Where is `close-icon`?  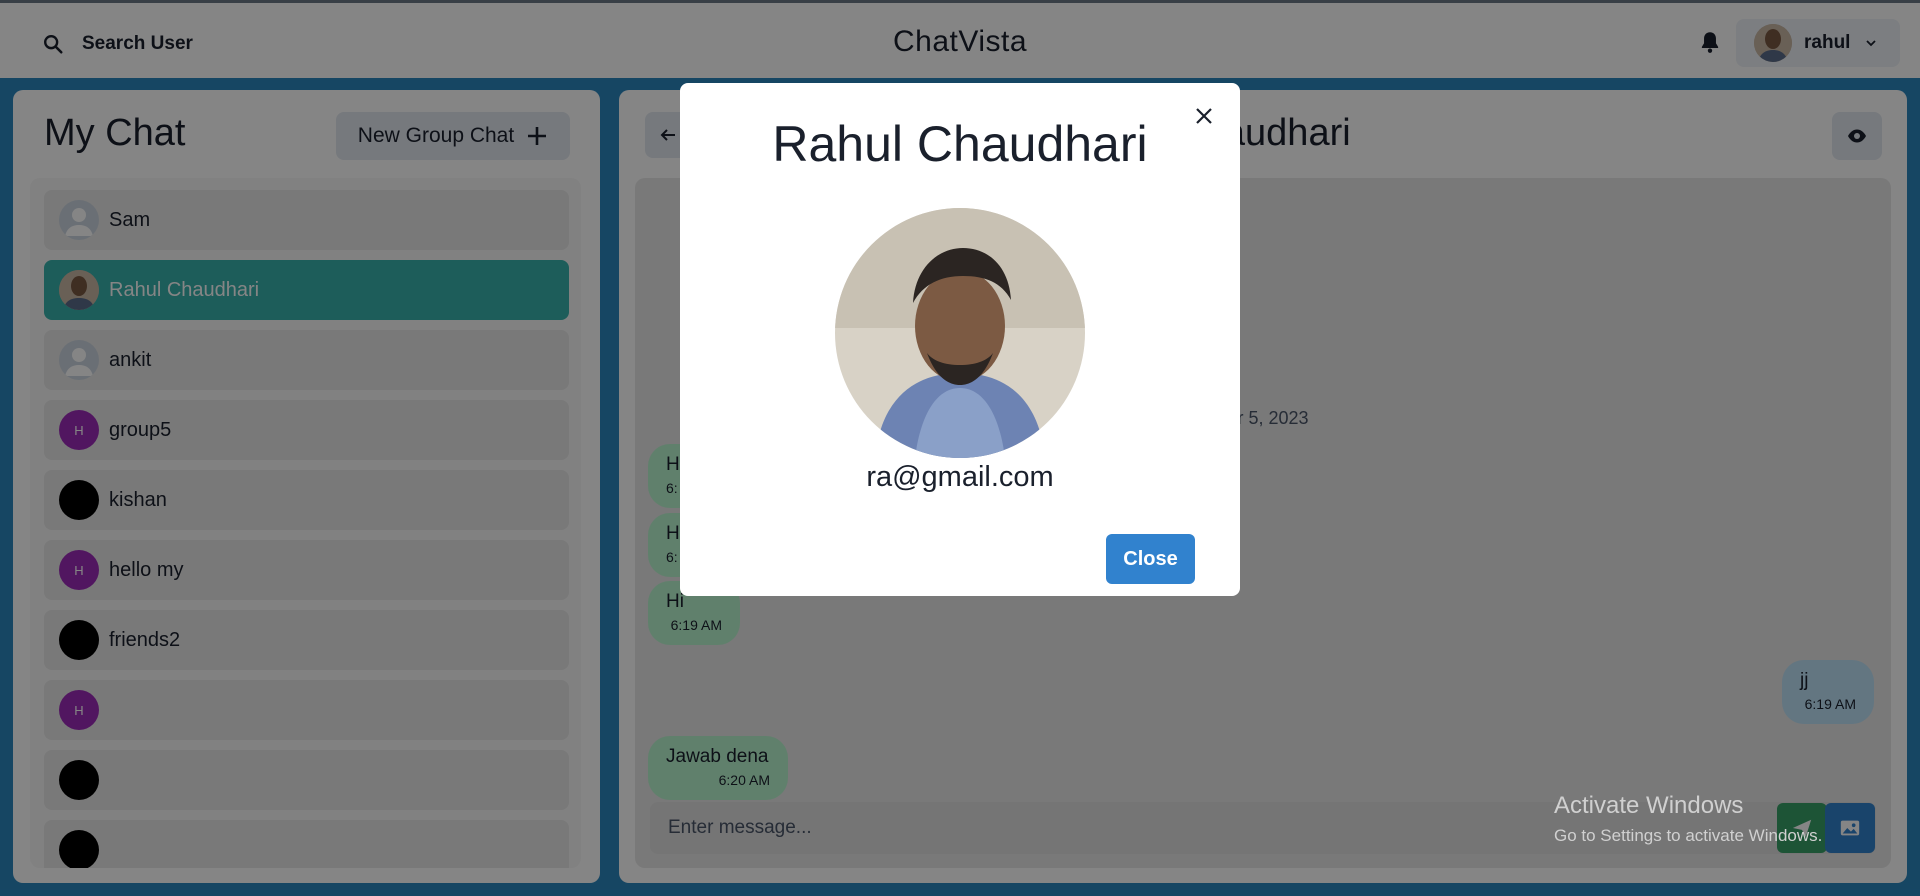 close-icon is located at coordinates (1204, 116).